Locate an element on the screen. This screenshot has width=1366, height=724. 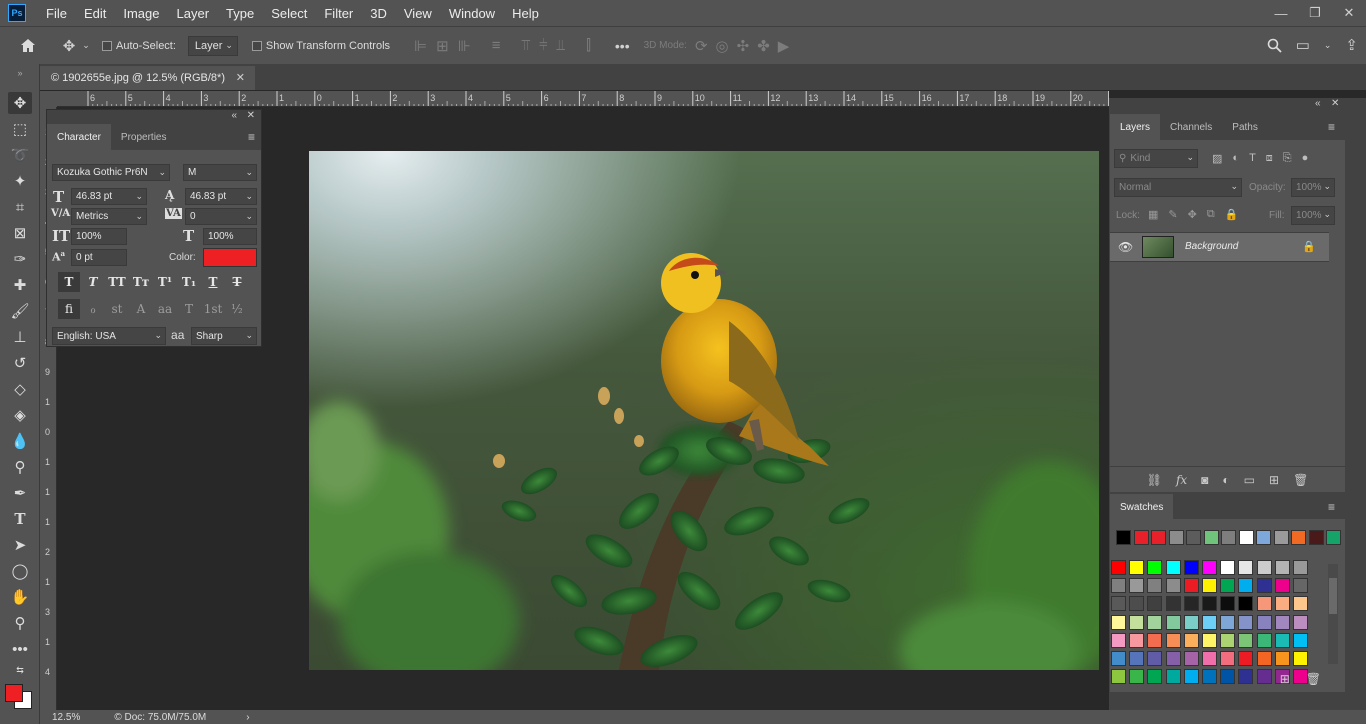
smart-object-filter-icon: ⎘ is located at coordinates (1287, 158).